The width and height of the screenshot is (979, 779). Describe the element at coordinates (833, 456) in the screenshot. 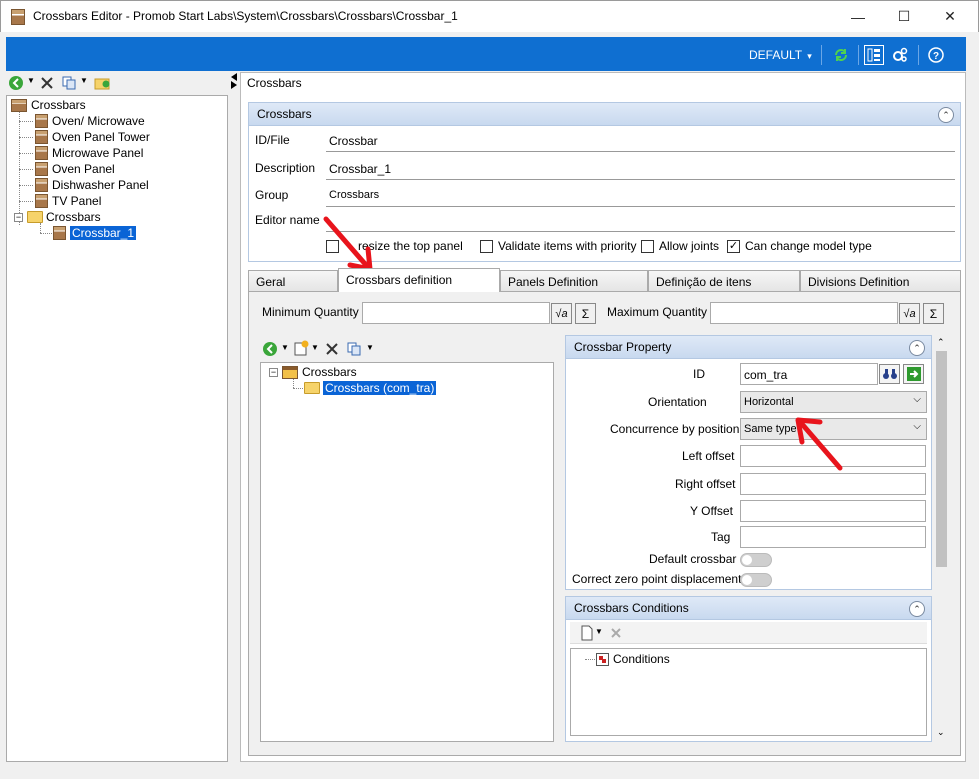

I see `left-offset-input` at that location.